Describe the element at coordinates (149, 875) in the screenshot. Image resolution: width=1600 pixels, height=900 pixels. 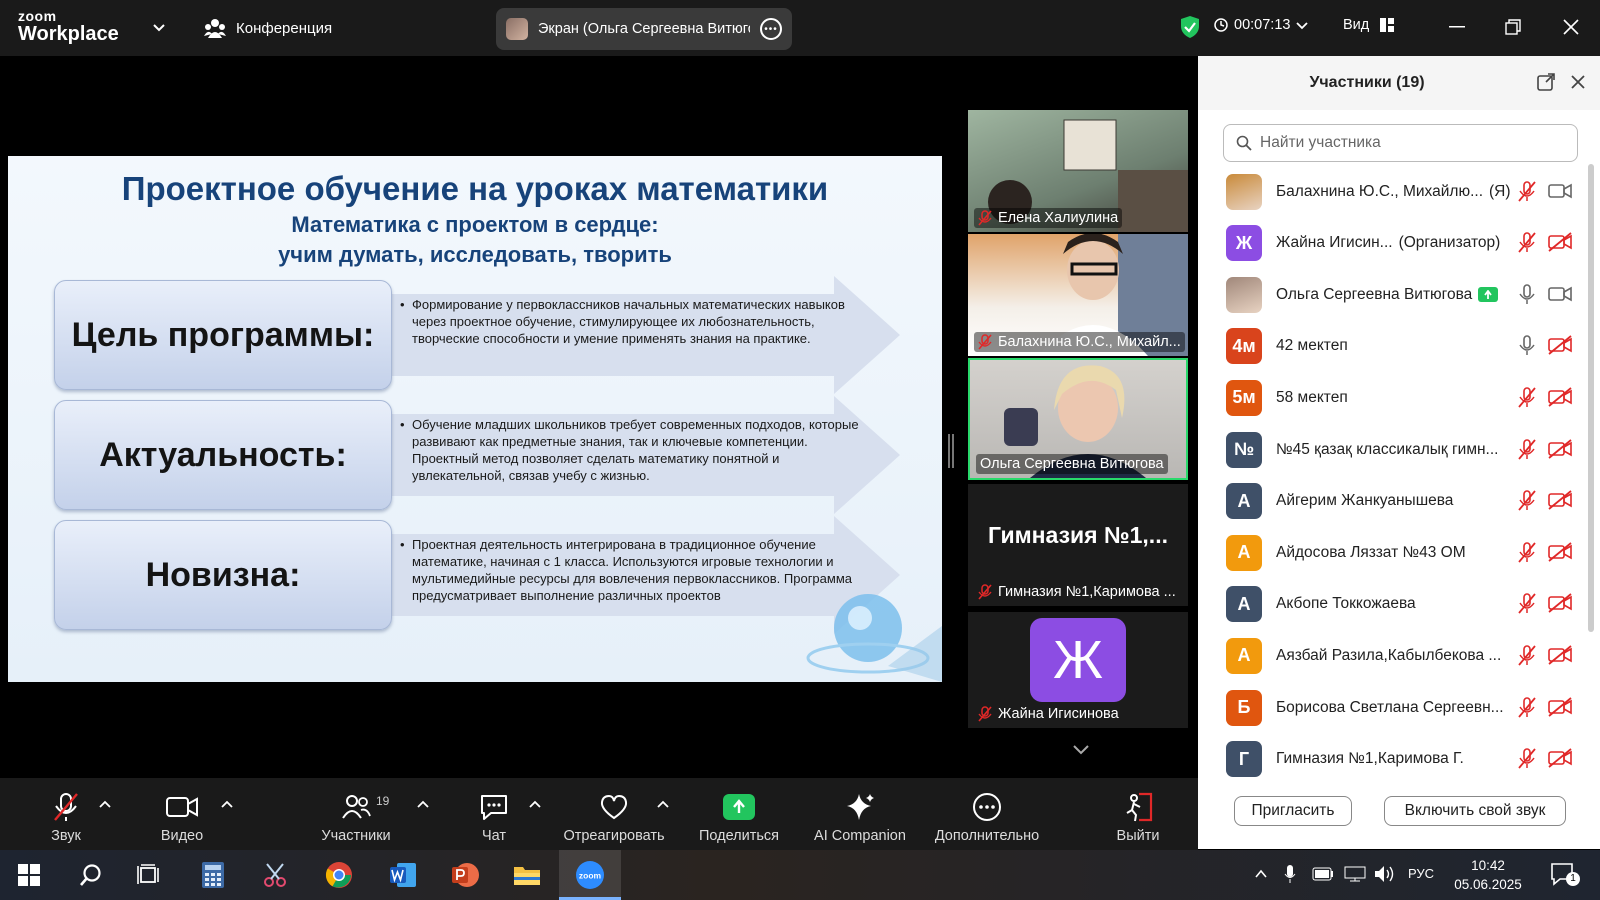
I see `task-view-icon` at that location.